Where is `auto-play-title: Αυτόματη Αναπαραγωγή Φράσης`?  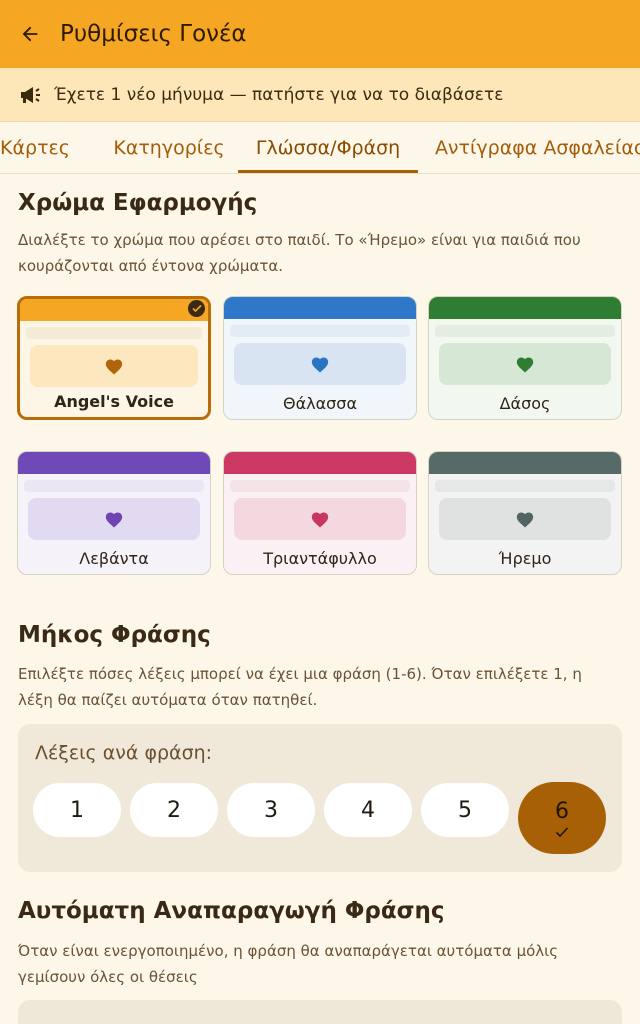
auto-play-title: Αυτόματη Αναπαραγωγή Φράσης is located at coordinates (231, 911).